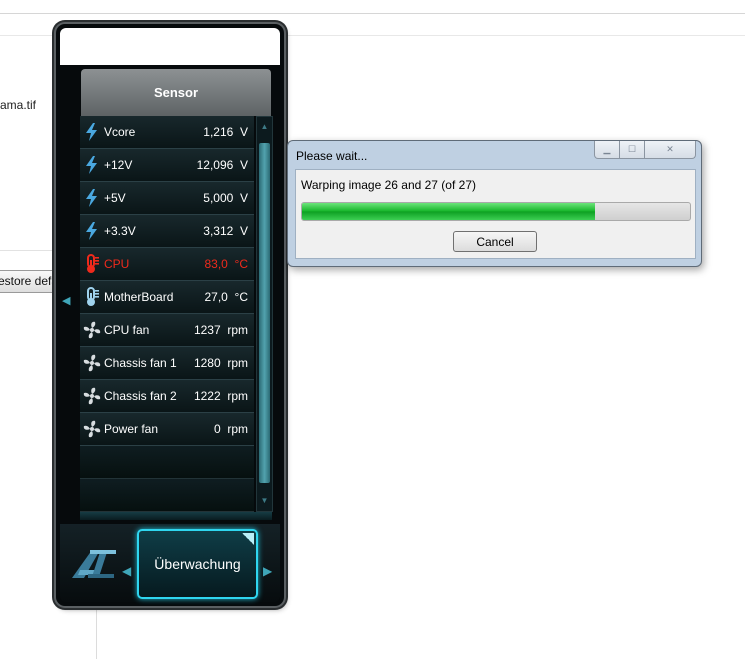 The height and width of the screenshot is (659, 745). Describe the element at coordinates (170, 46) in the screenshot. I see `gadget-top-area` at that location.